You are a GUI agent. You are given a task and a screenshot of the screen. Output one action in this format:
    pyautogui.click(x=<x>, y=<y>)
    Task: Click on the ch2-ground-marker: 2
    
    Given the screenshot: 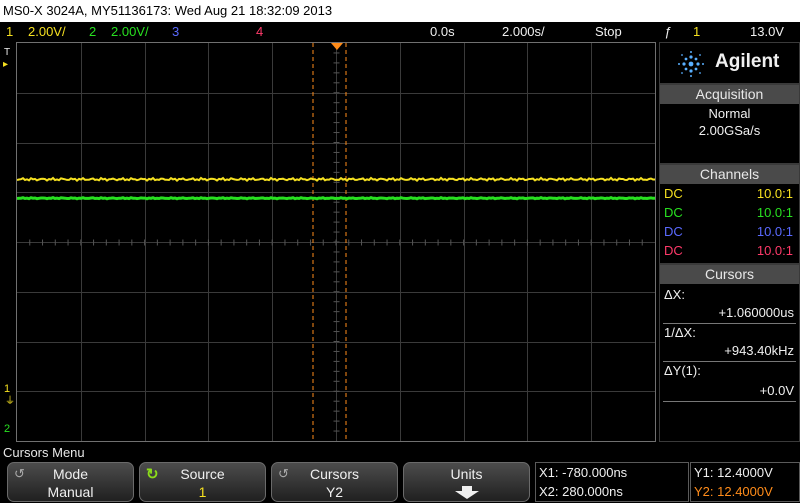 What is the action you would take?
    pyautogui.click(x=7, y=429)
    